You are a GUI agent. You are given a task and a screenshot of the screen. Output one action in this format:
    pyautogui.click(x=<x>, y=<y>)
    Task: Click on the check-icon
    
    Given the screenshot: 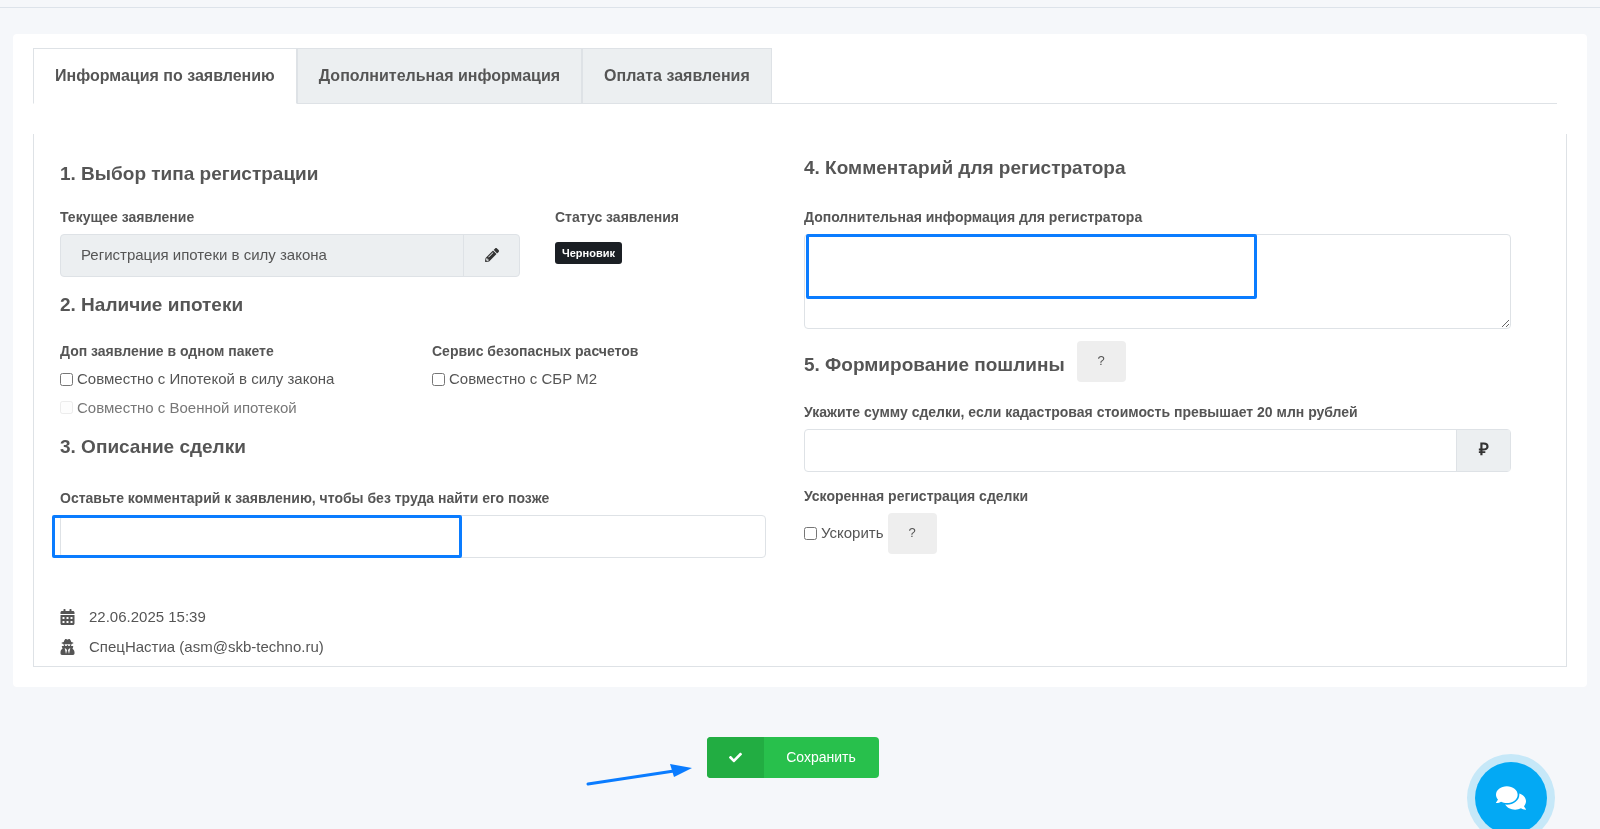 What is the action you would take?
    pyautogui.click(x=735, y=757)
    